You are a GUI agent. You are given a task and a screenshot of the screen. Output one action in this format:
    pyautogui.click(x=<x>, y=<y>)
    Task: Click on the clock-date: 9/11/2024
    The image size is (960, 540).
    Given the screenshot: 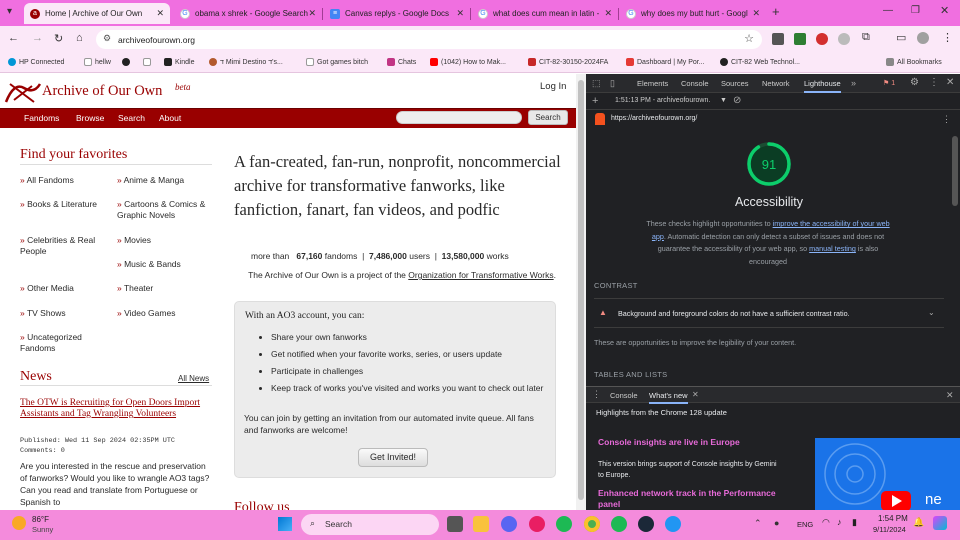 What is the action you would take?
    pyautogui.click(x=889, y=529)
    